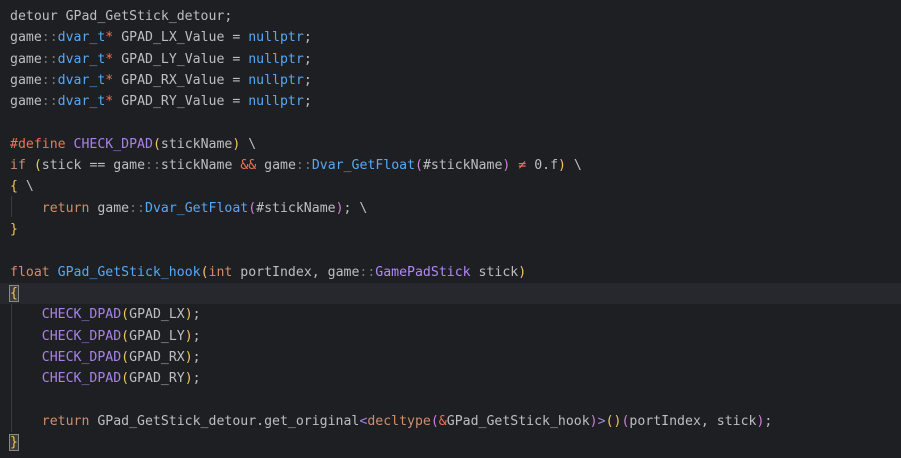  Describe the element at coordinates (181, 80) in the screenshot. I see `code-token: GPAD_RX_Value =` at that location.